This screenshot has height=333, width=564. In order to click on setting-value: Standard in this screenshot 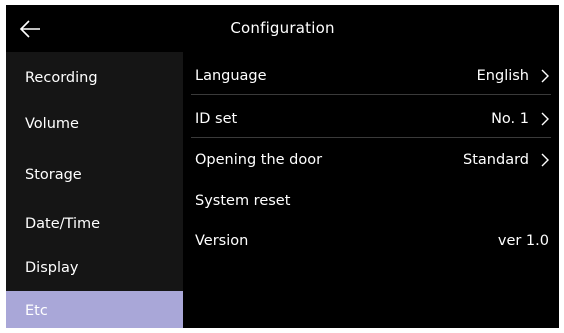, I will do `click(496, 160)`.